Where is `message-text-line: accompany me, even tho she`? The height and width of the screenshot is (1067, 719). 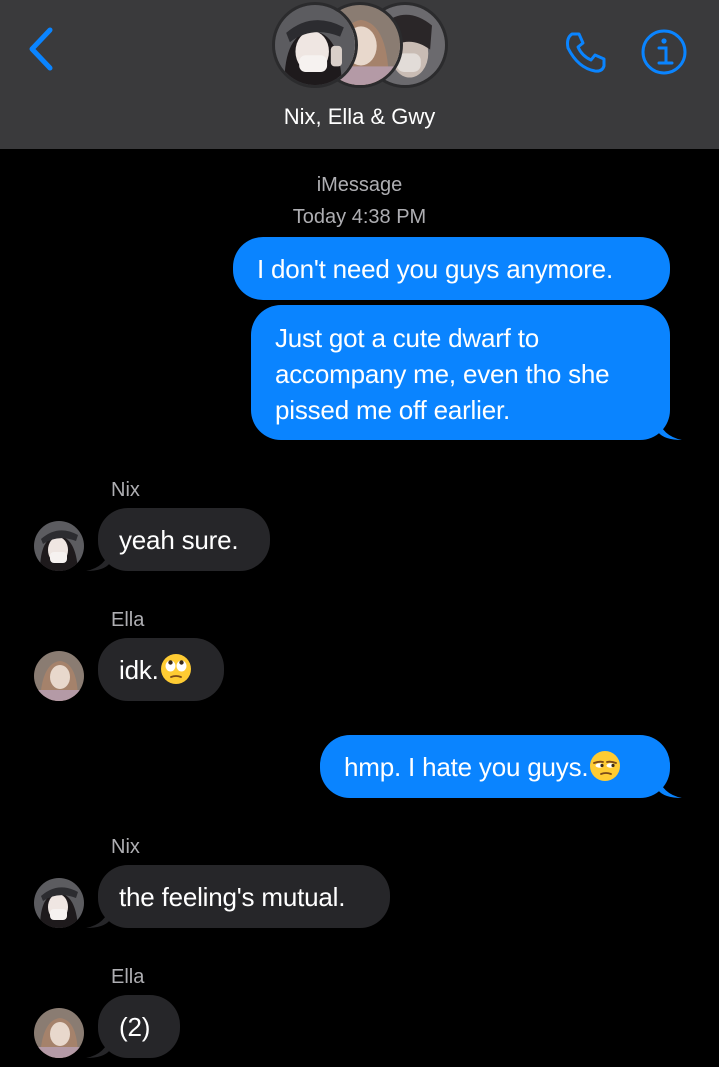 message-text-line: accompany me, even tho she is located at coordinates (442, 374).